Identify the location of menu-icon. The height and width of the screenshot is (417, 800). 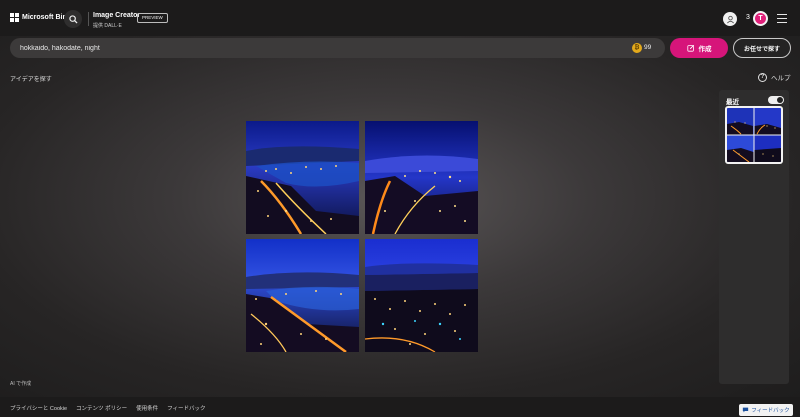
(782, 18).